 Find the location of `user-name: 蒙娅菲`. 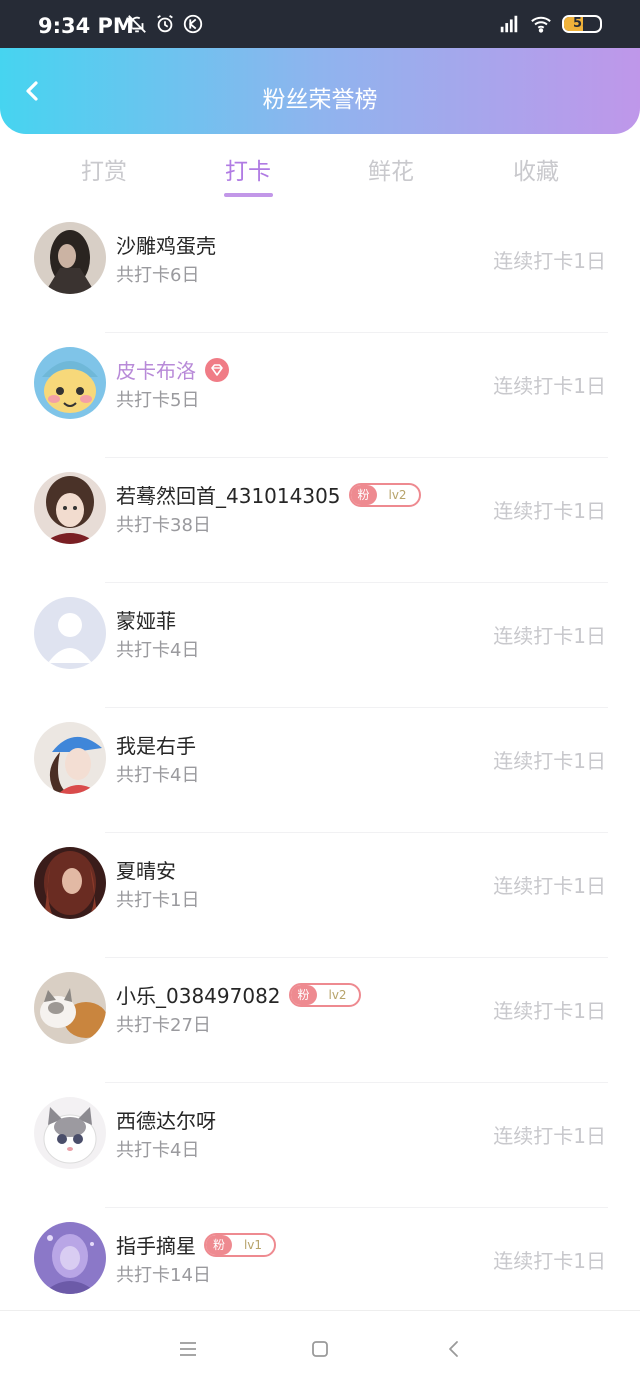

user-name: 蒙娅菲 is located at coordinates (146, 621).